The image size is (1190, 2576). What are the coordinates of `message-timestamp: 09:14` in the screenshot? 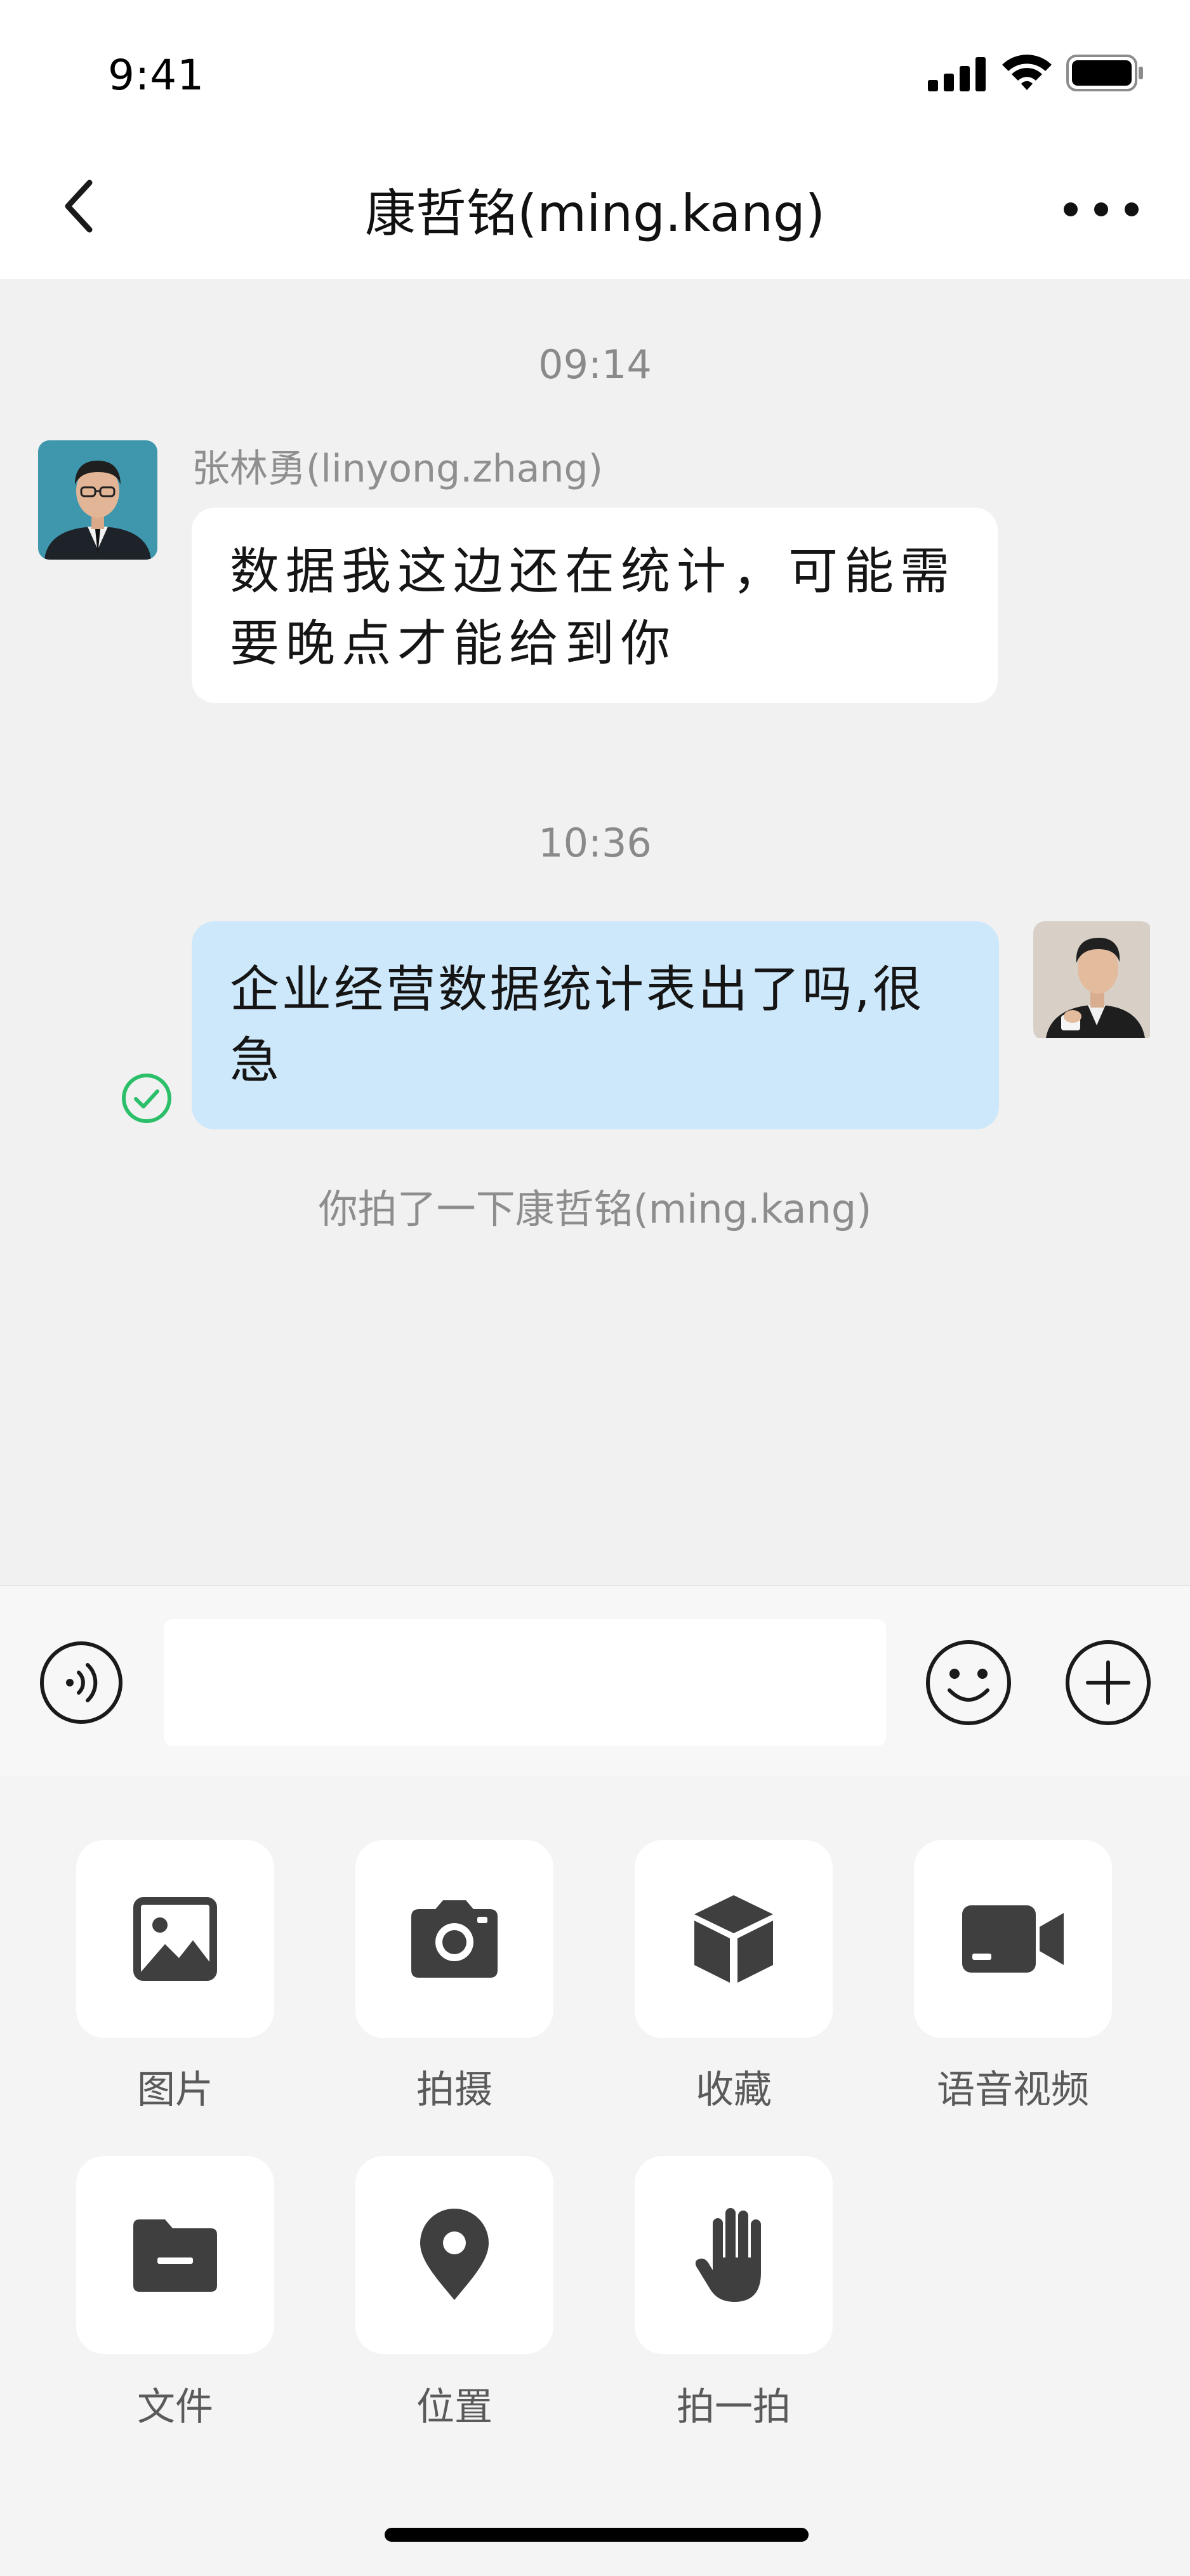 It's located at (595, 364).